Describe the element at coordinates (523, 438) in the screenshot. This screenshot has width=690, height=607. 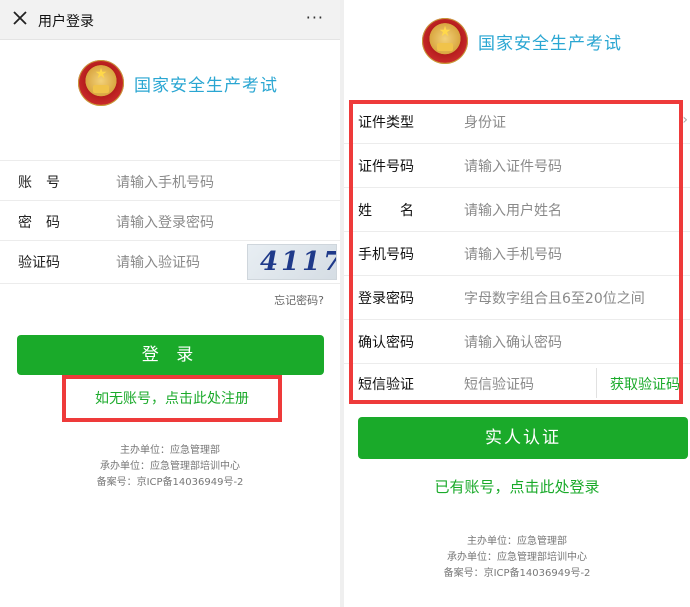
I see `identity-verify-button: 实人认证` at that location.